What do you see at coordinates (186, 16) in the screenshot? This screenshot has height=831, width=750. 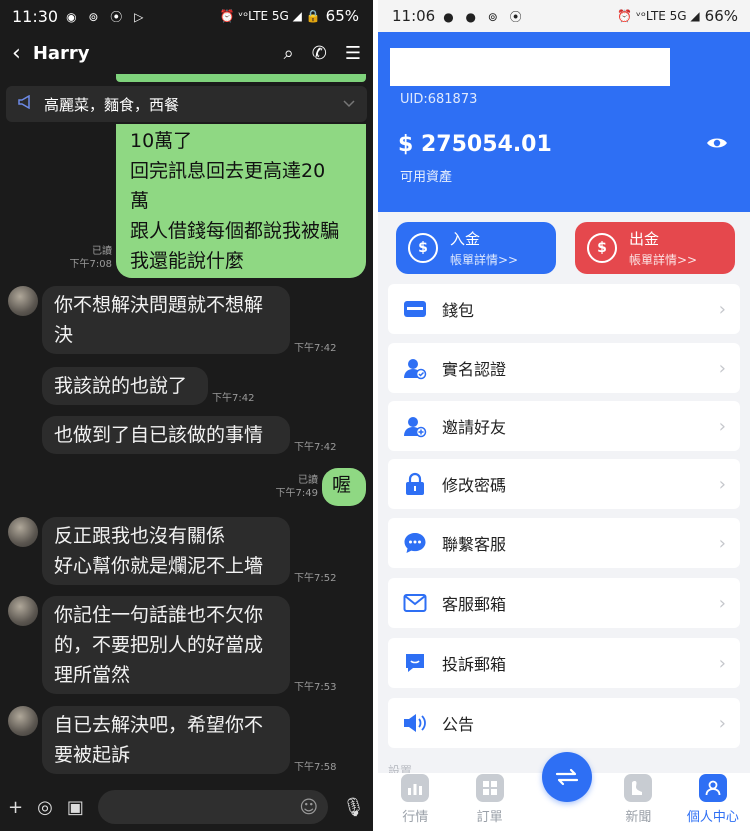 I see `status-bar: 11:30 ◉ ⊚ ⦿ ▷ ⏰ ᵛᵒLTE 5G ◢ 🔒 65%` at bounding box center [186, 16].